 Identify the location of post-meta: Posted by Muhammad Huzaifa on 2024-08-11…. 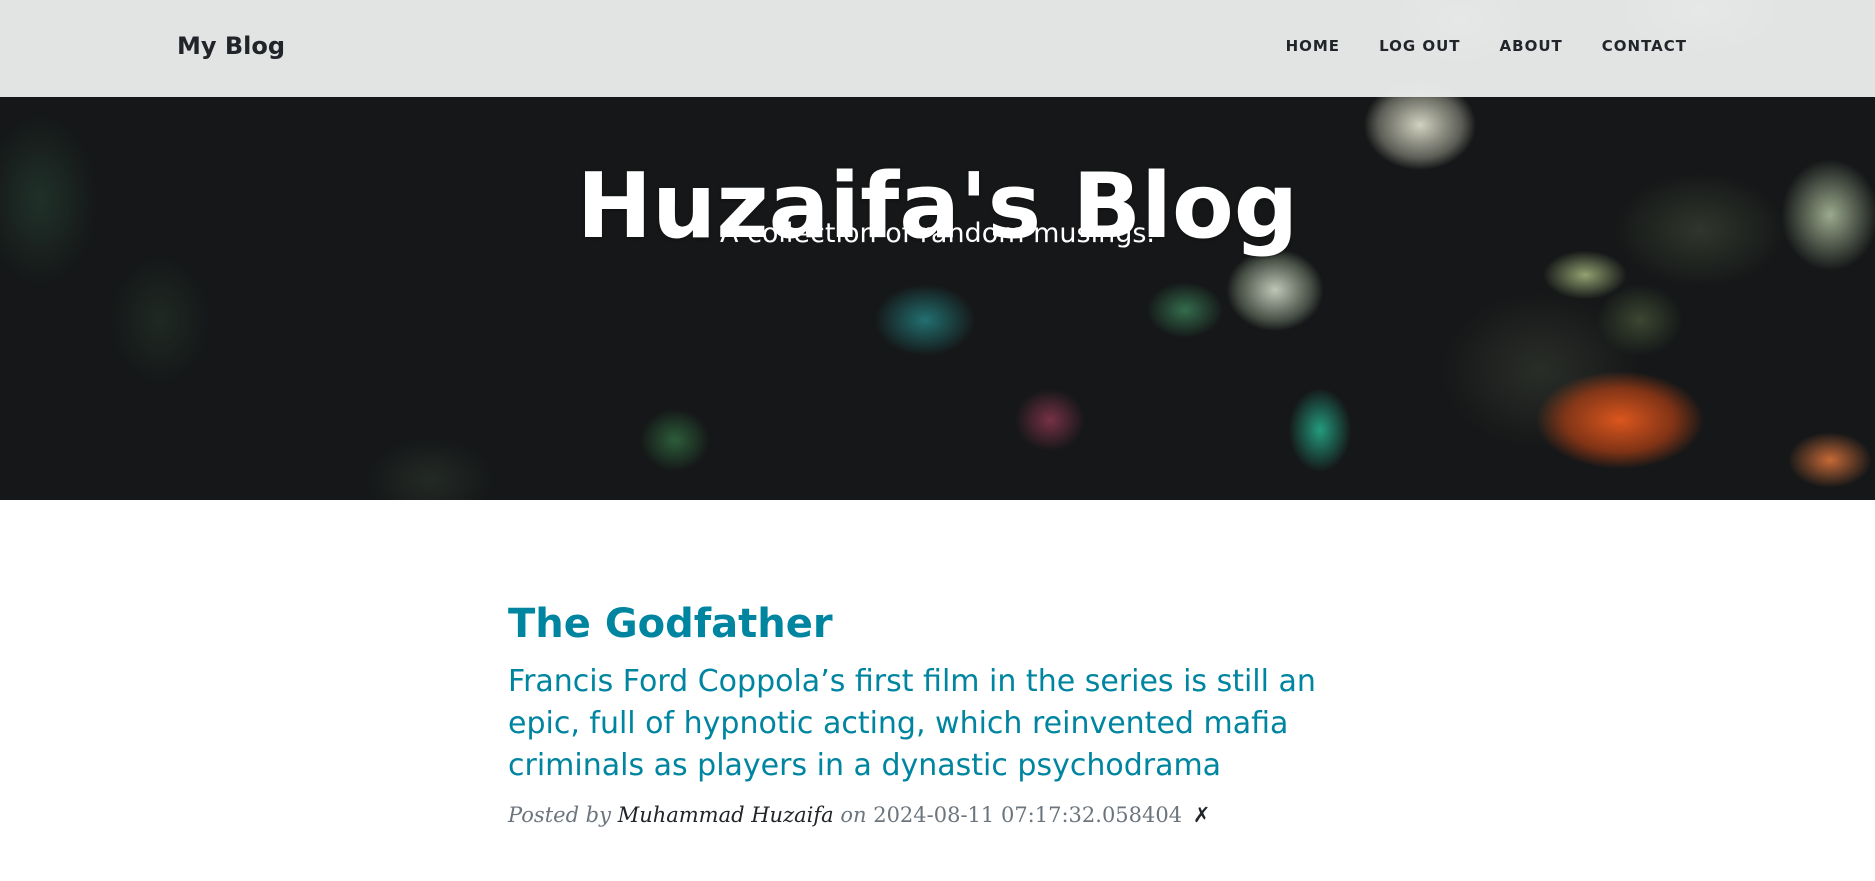
(938, 815).